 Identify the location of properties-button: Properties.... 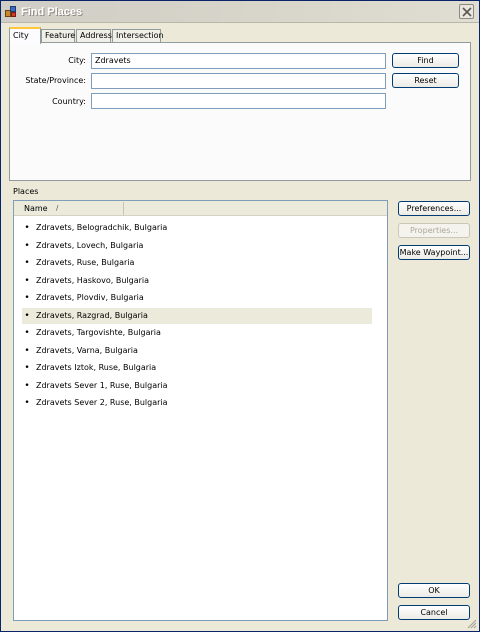
(434, 230).